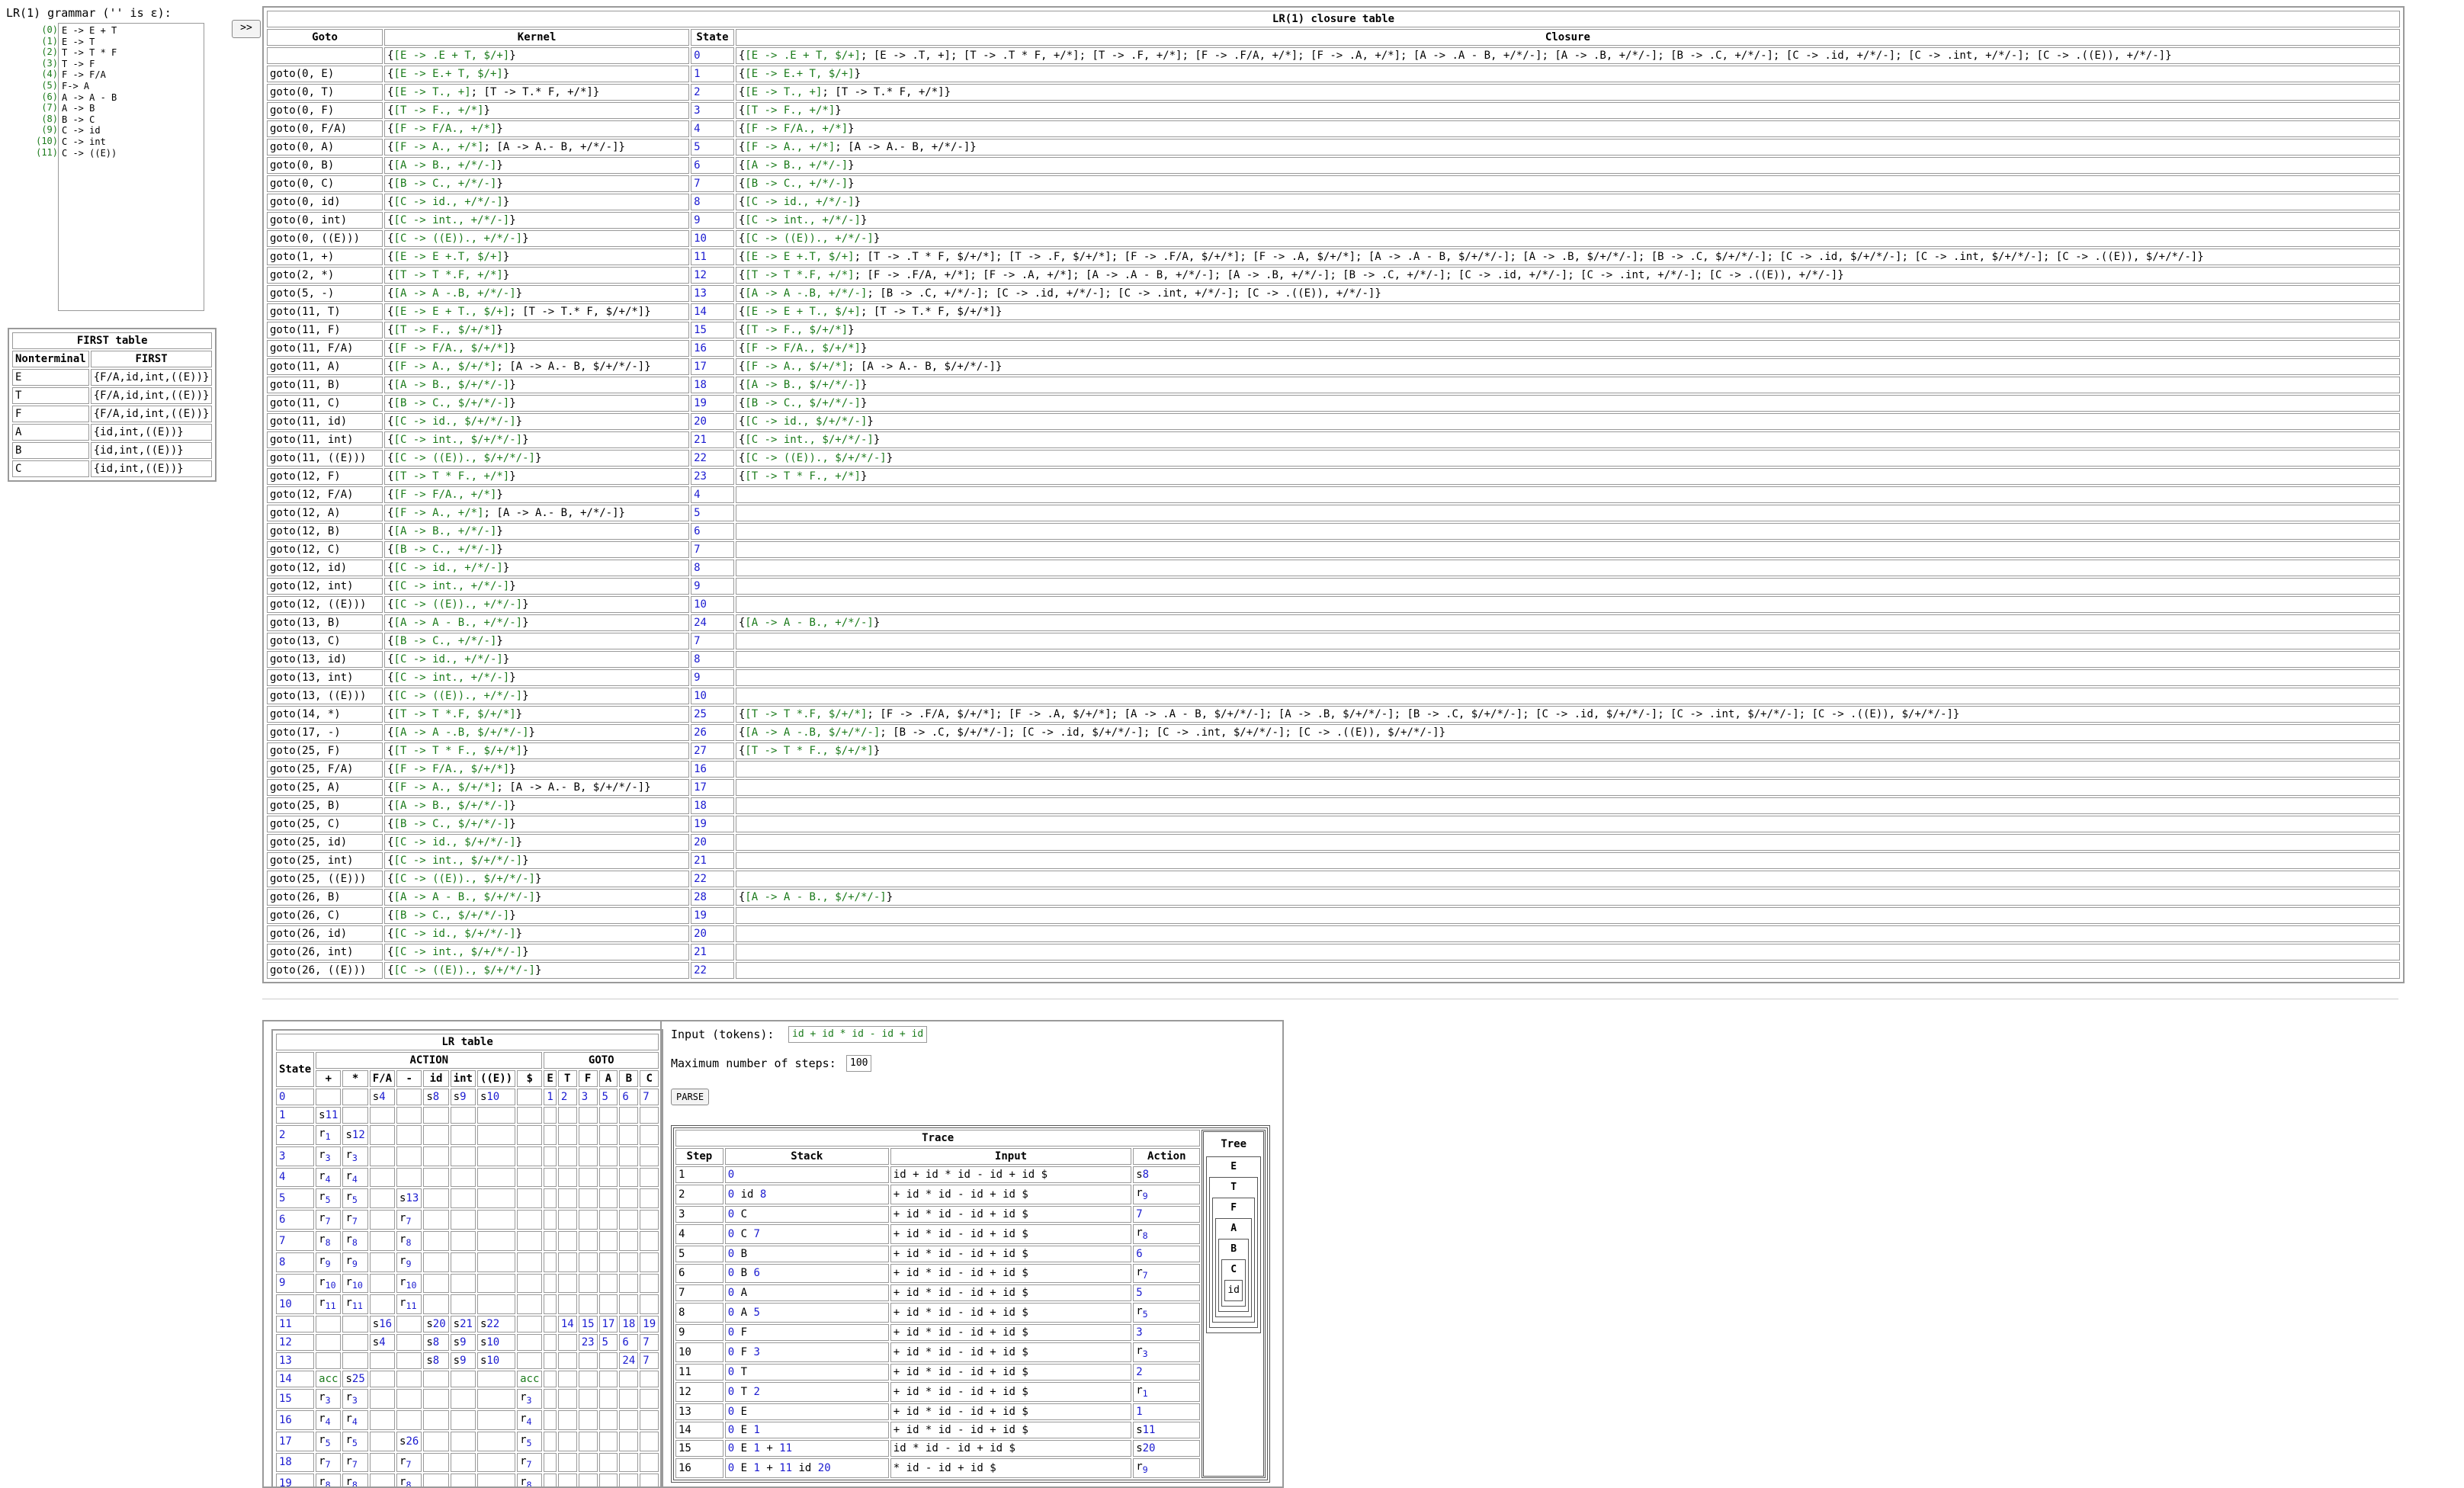 The width and height of the screenshot is (2464, 1488). I want to click on step-cell: 2, so click(699, 1194).